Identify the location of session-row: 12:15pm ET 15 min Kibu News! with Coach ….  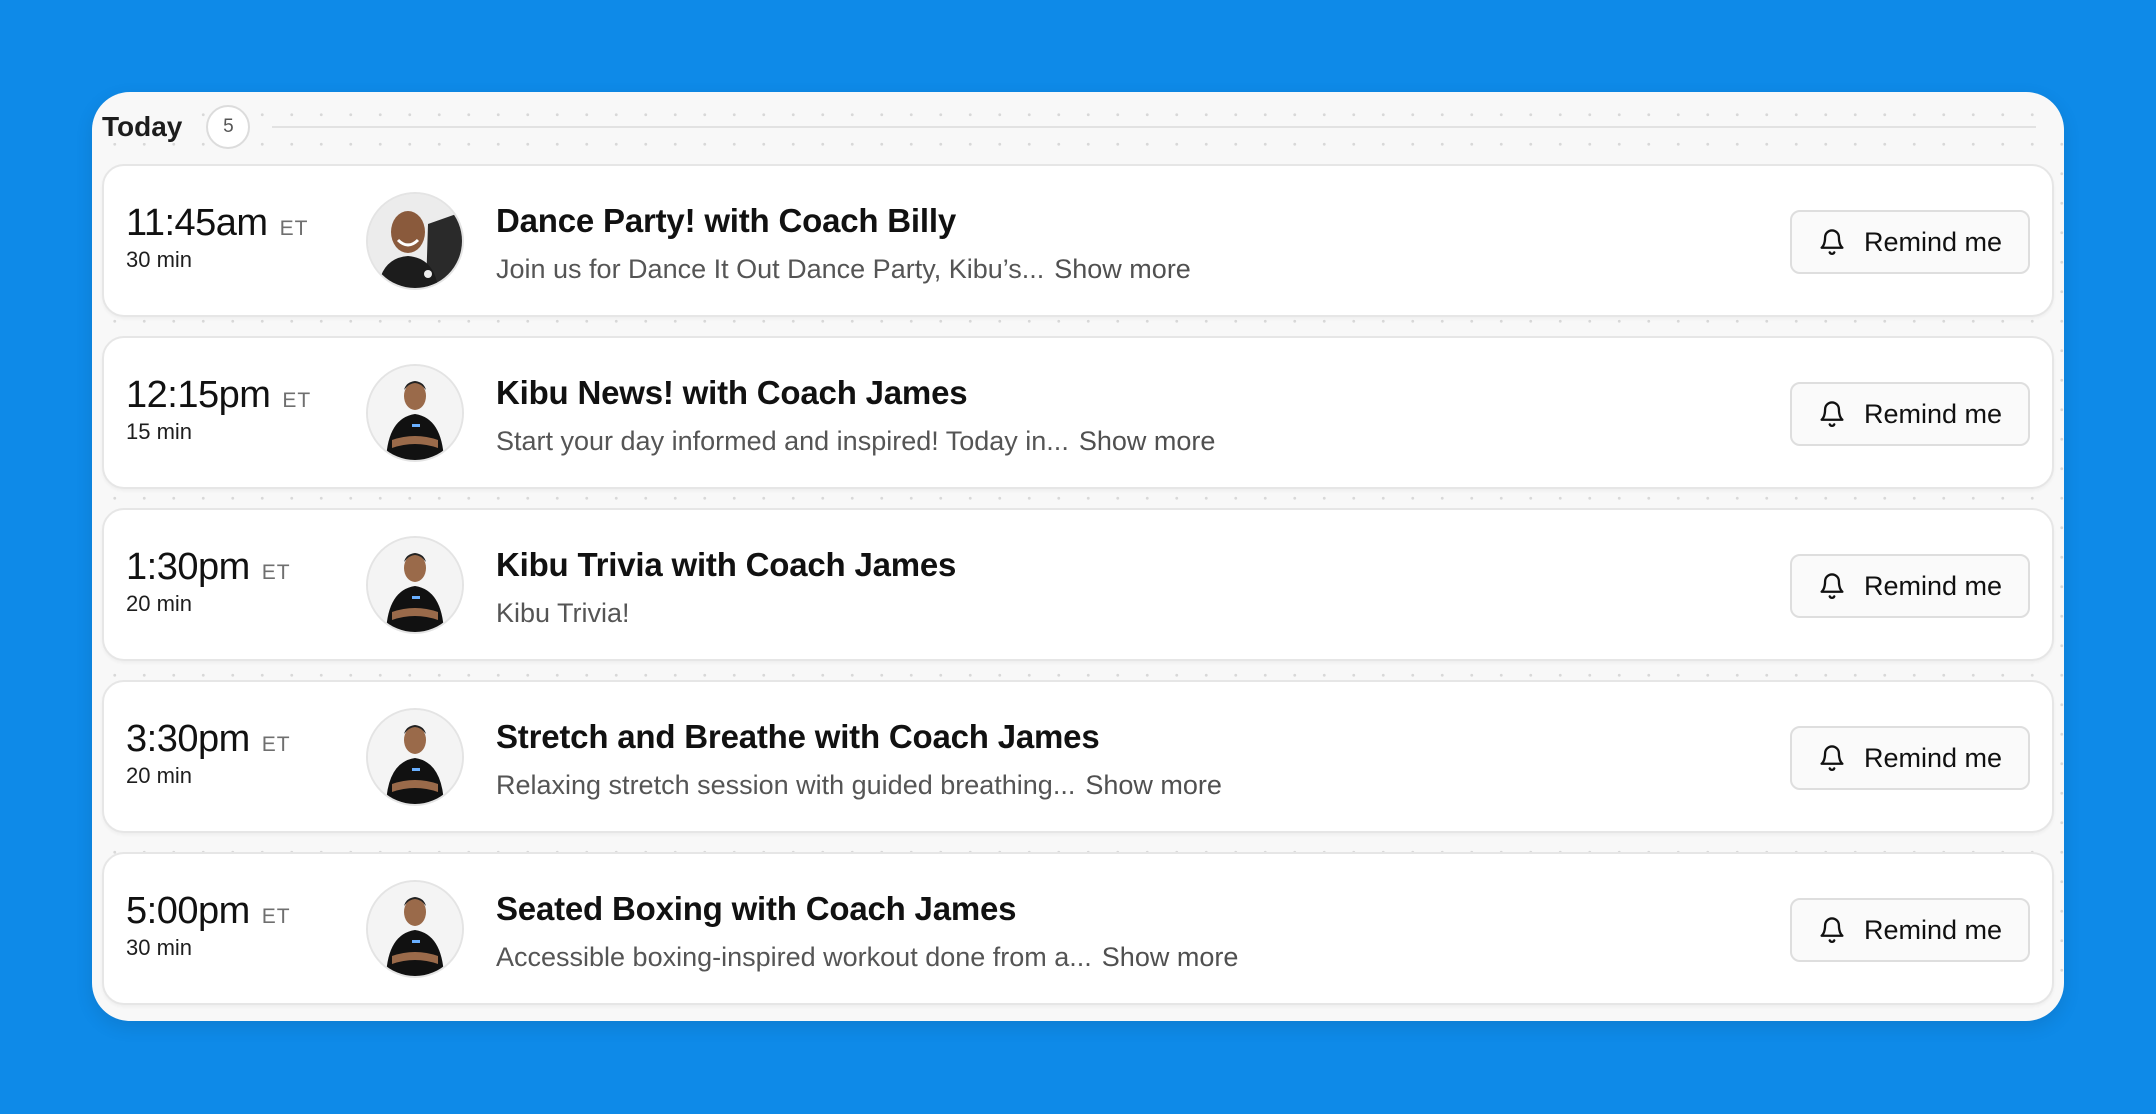
(1078, 412).